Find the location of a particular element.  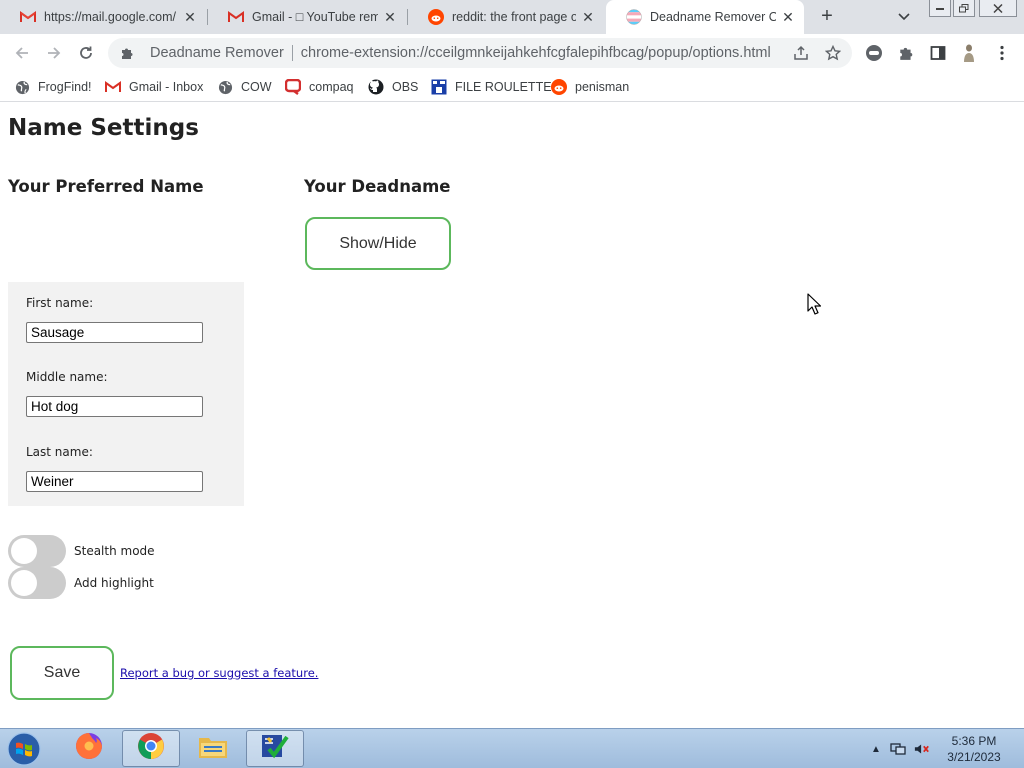

windows-taskbar: ▲ 5:36 PM 3/21/2023 is located at coordinates (512, 748).